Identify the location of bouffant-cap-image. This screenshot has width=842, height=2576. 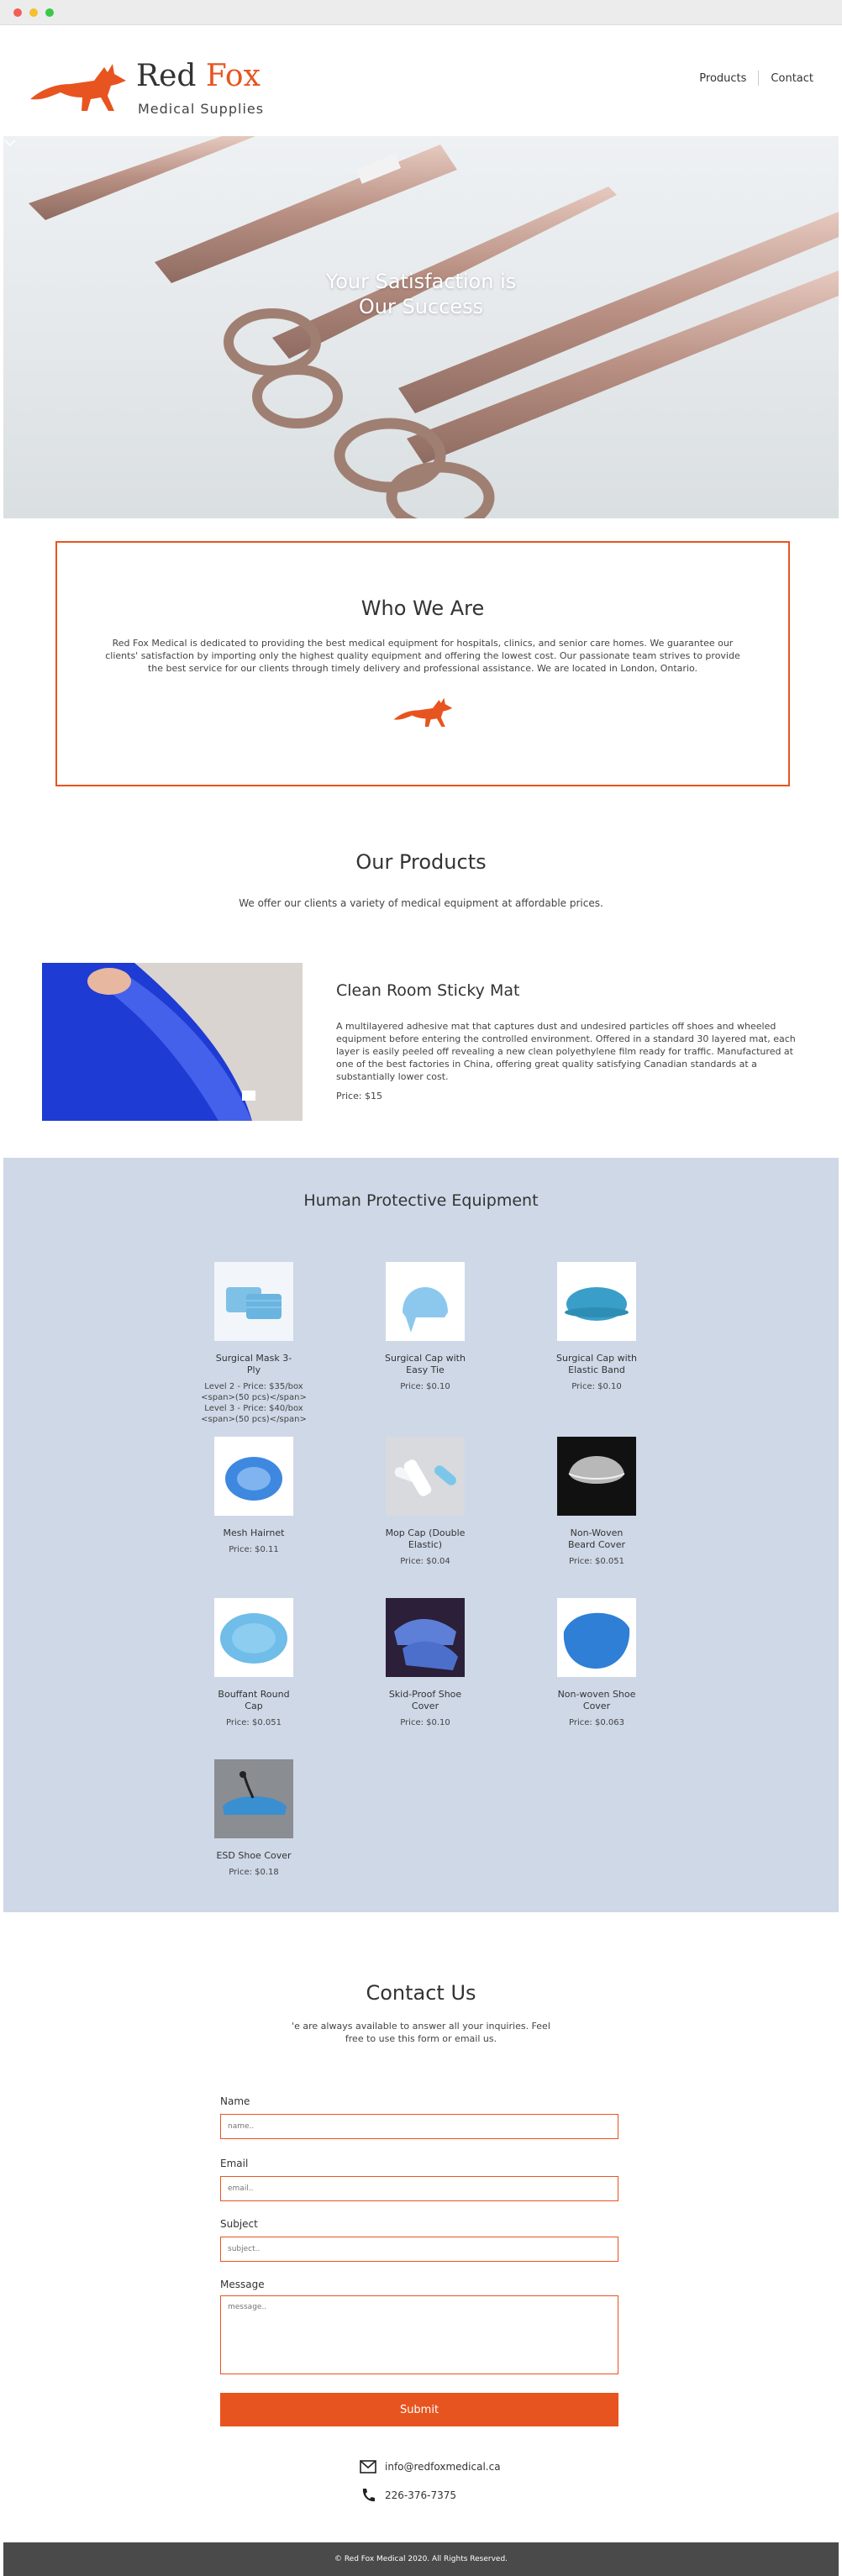
(253, 1637).